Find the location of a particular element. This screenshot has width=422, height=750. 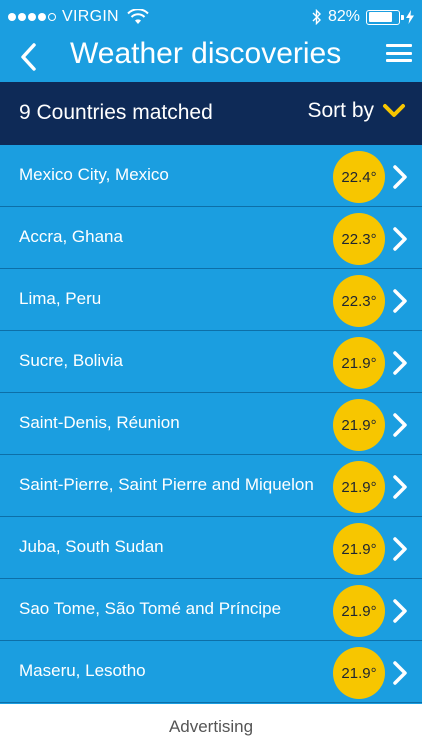

chevron-left-icon is located at coordinates (28, 57).